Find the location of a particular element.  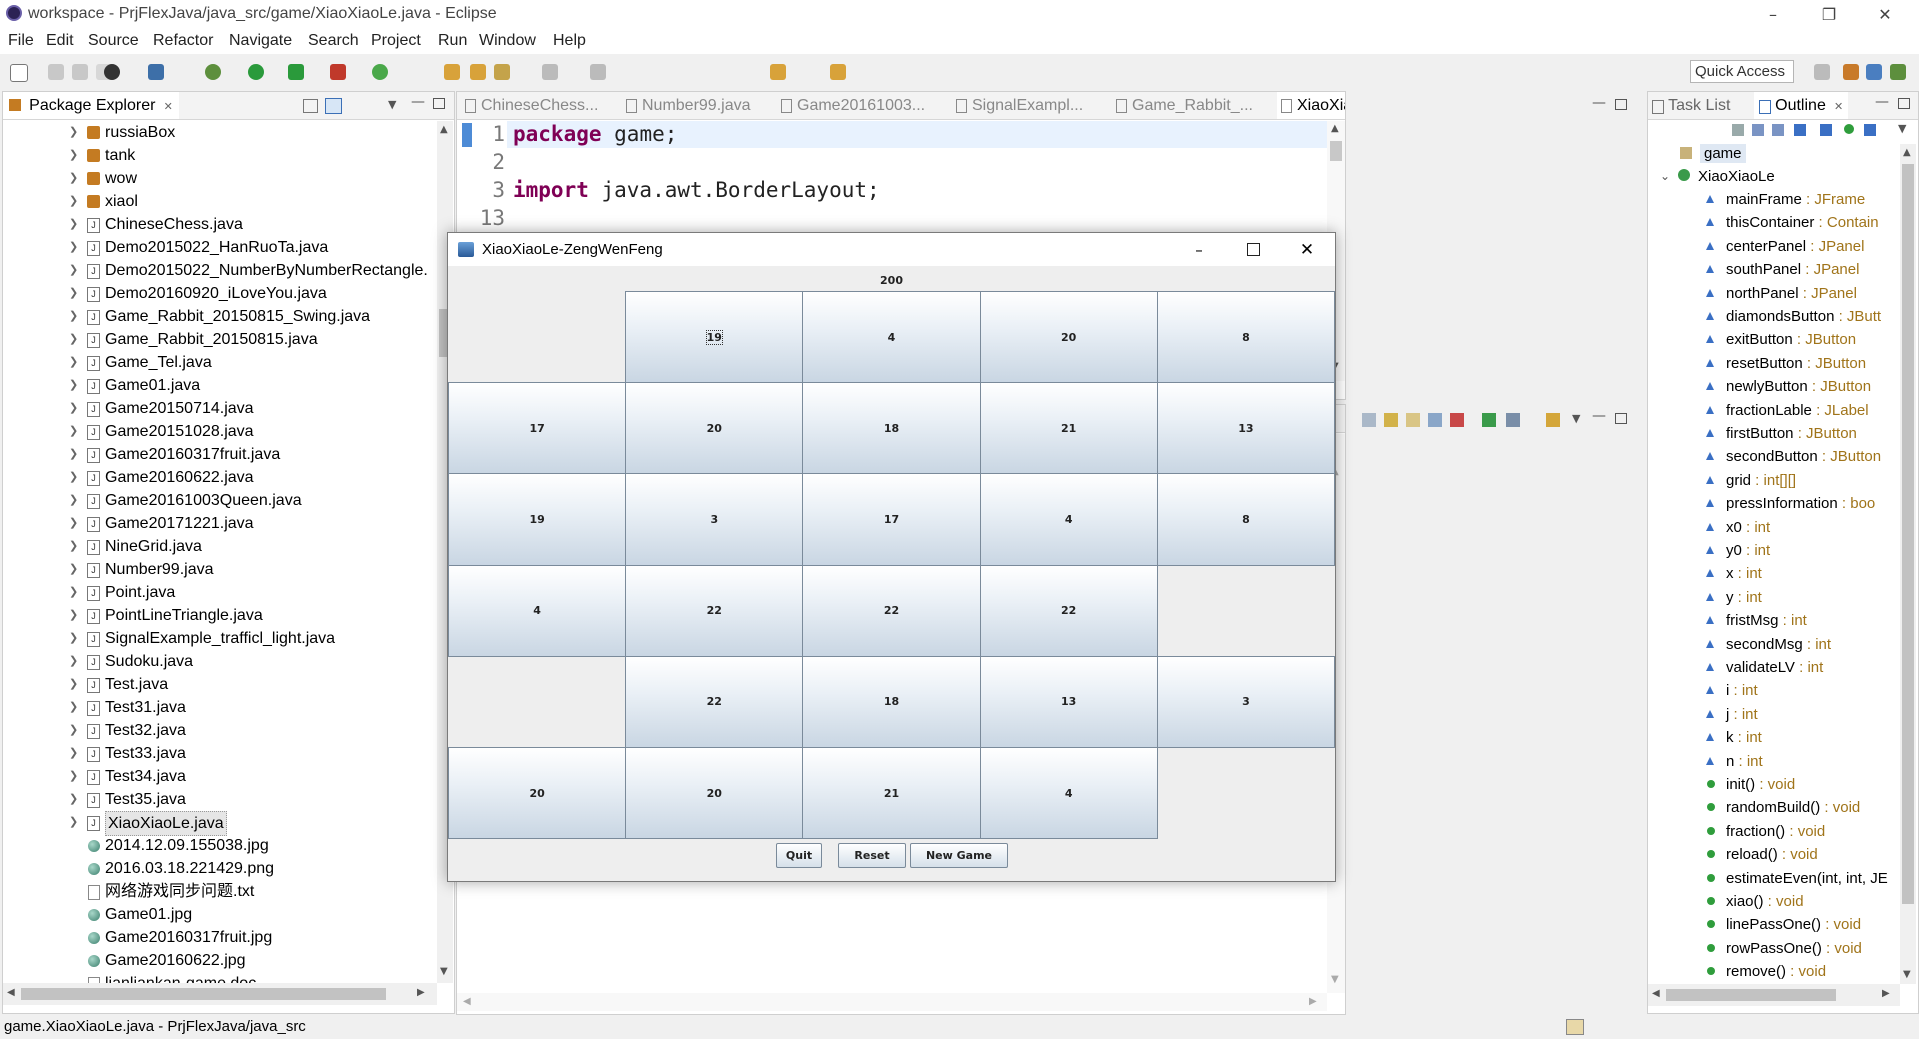

tree-item: ❯ J SignalExample_trafficl_light.java is located at coordinates (220, 638).